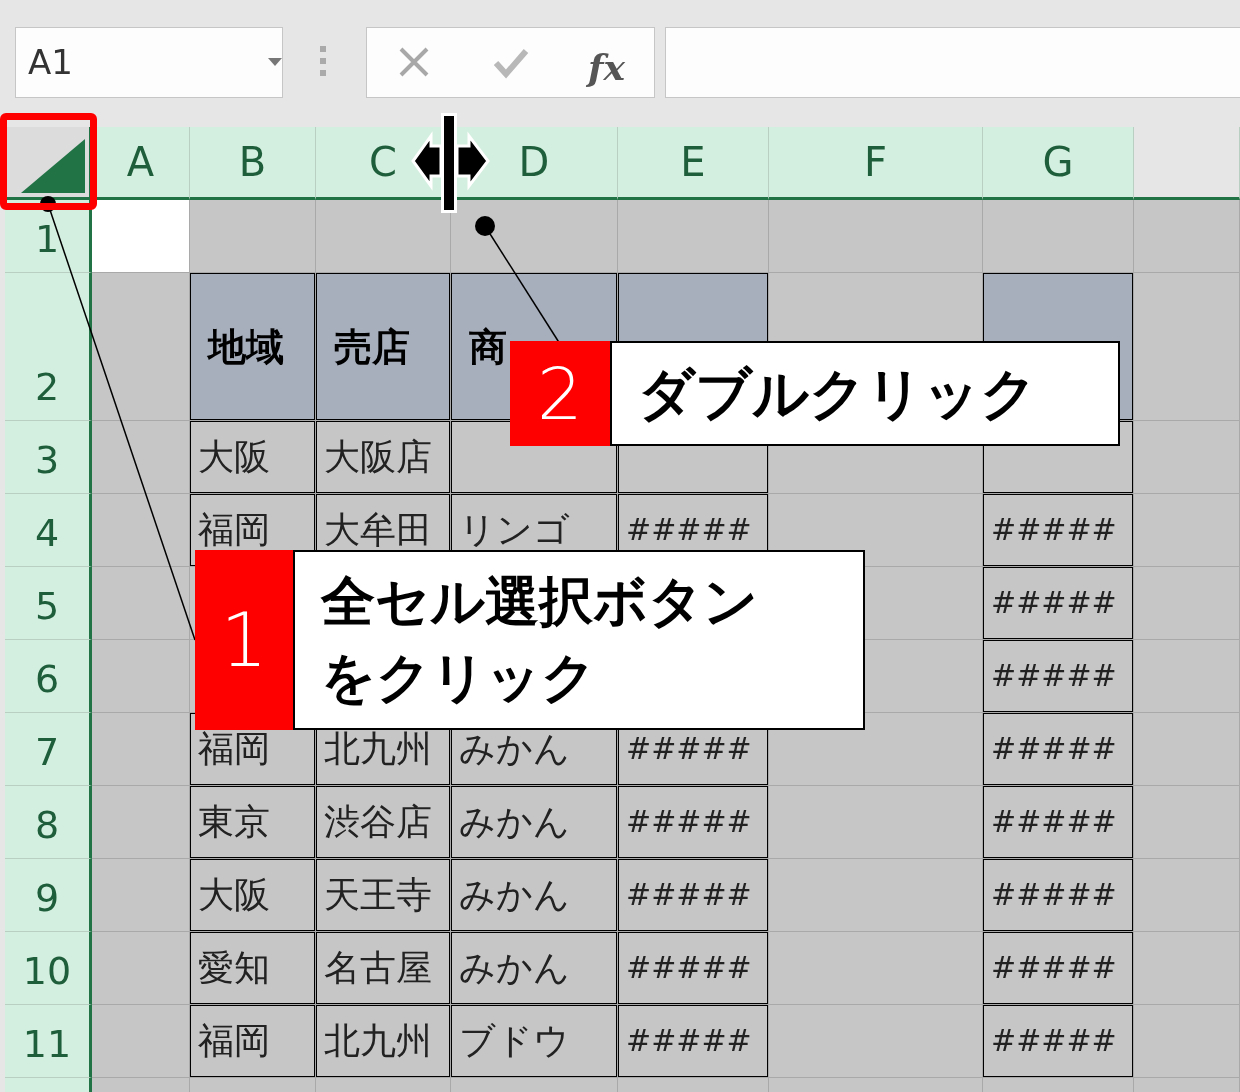 Image resolution: width=1240 pixels, height=1092 pixels. What do you see at coordinates (323, 61) in the screenshot?
I see `grip-icon` at bounding box center [323, 61].